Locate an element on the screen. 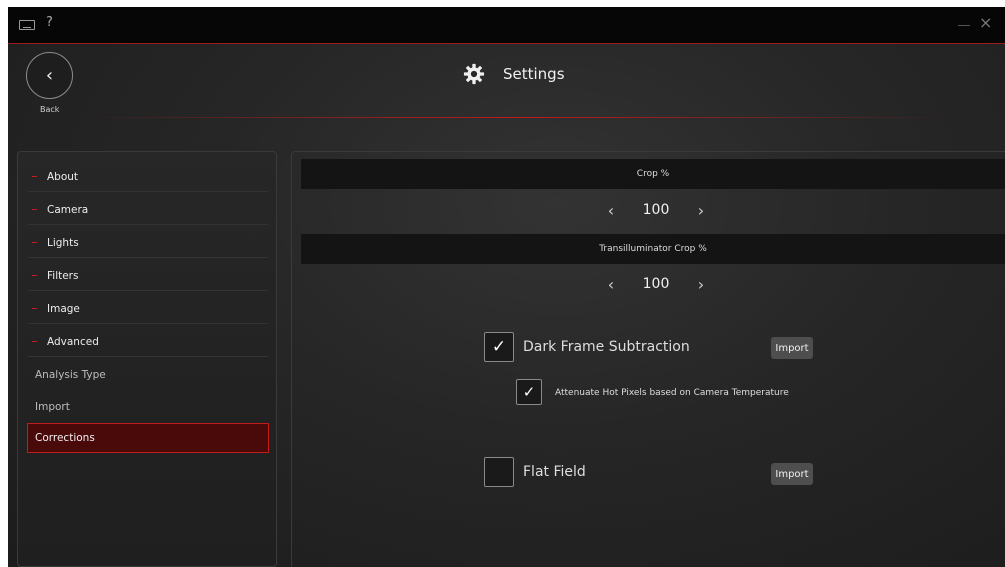  crop-header: Crop % is located at coordinates (653, 174).